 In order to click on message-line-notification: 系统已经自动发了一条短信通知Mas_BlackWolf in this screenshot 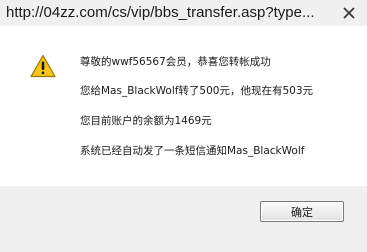, I will do `click(192, 151)`.